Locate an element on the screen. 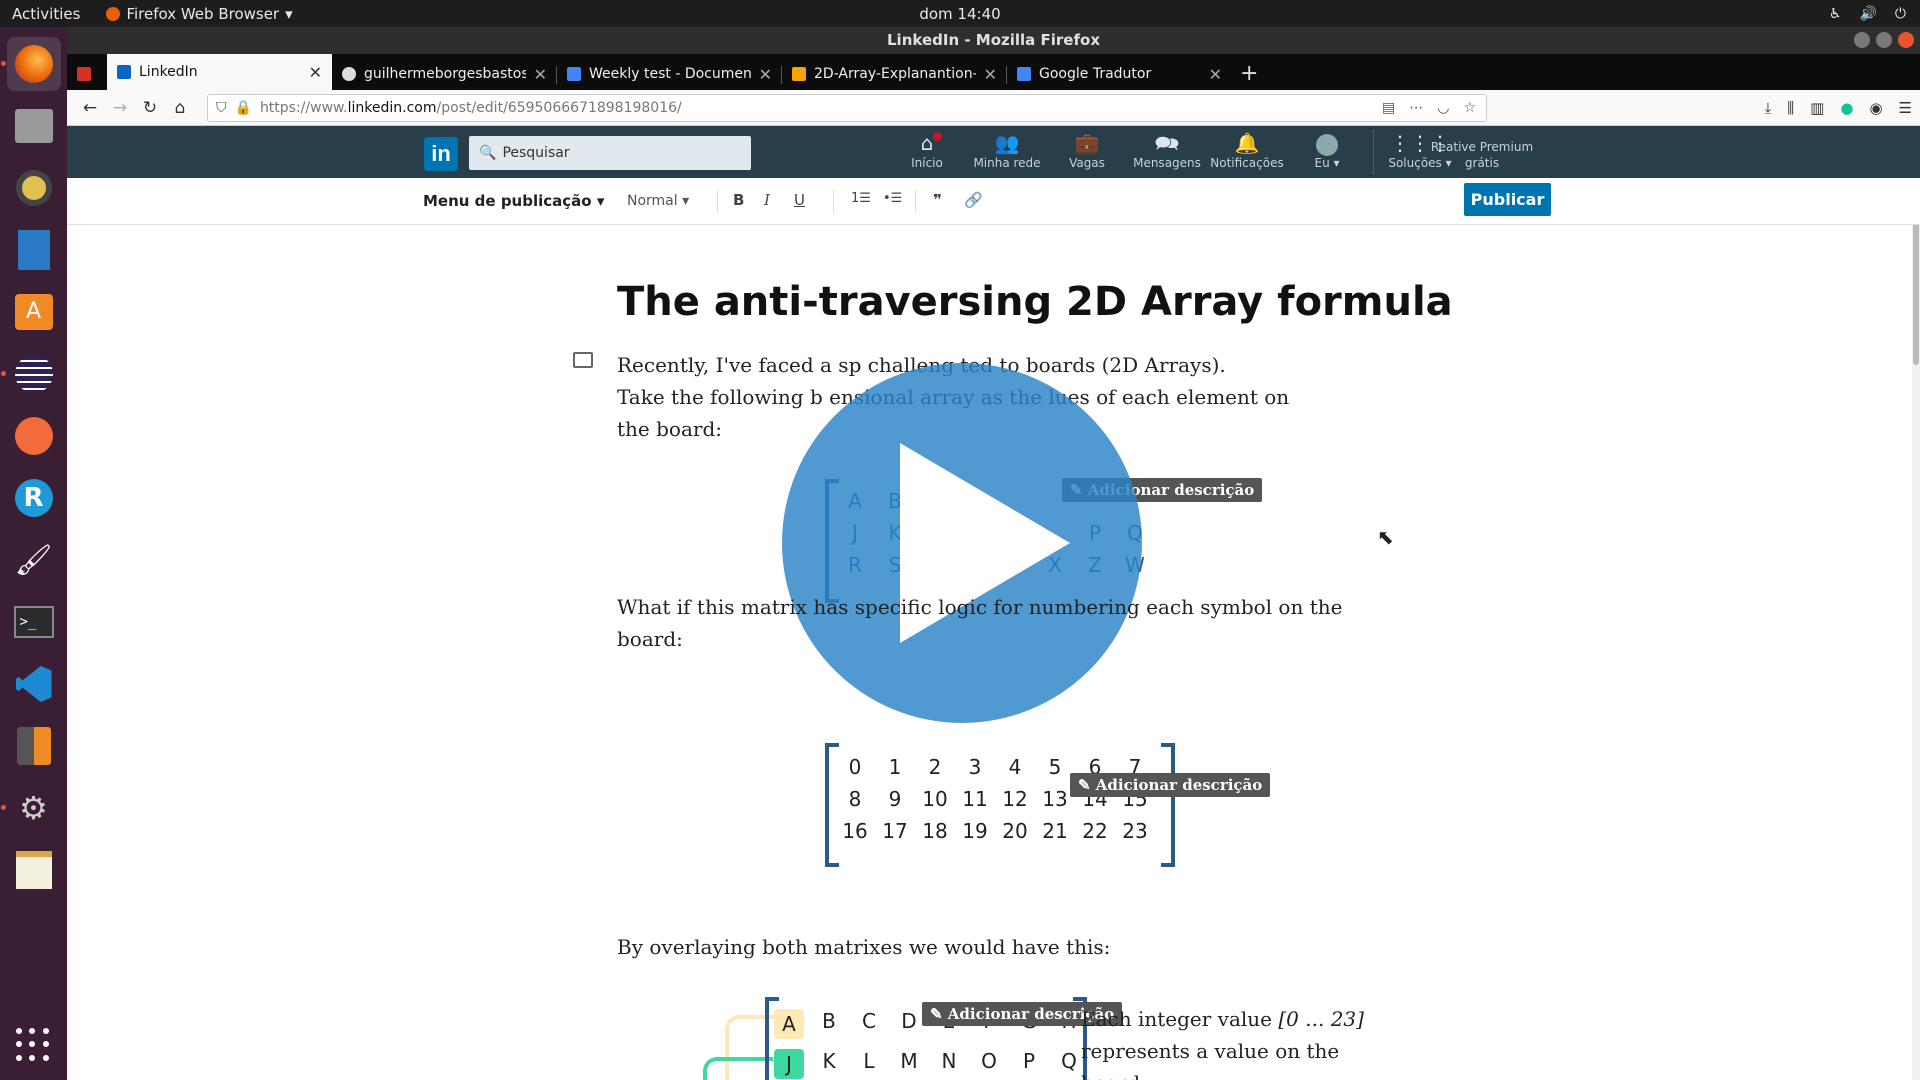 This screenshot has width=1920, height=1080. number-cell: 3 is located at coordinates (975, 767).